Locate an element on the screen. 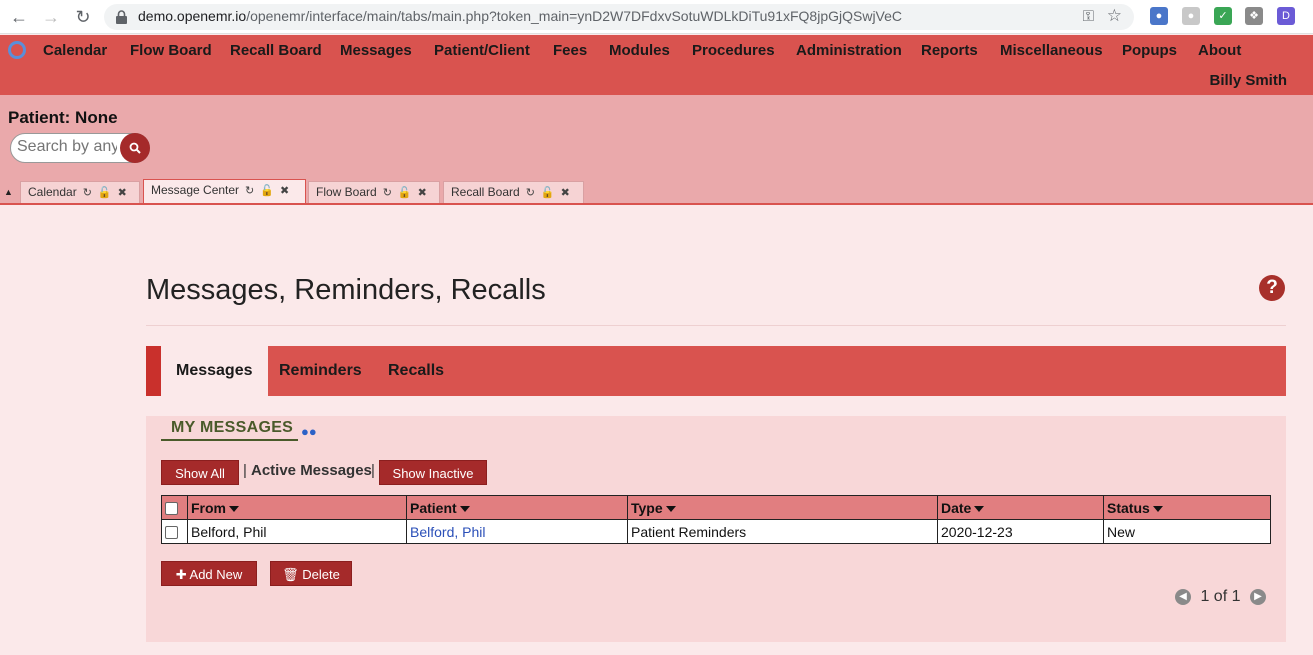 This screenshot has height=655, width=1313. cell-status: New is located at coordinates (1187, 531).